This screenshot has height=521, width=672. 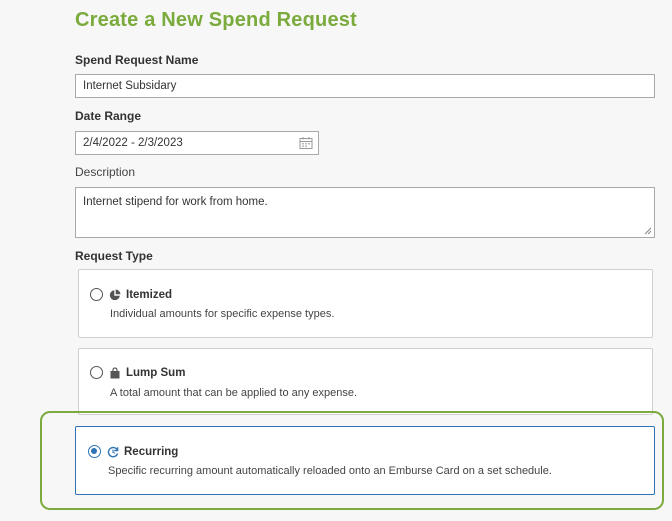 I want to click on itemized-title: Itemized, so click(x=149, y=294).